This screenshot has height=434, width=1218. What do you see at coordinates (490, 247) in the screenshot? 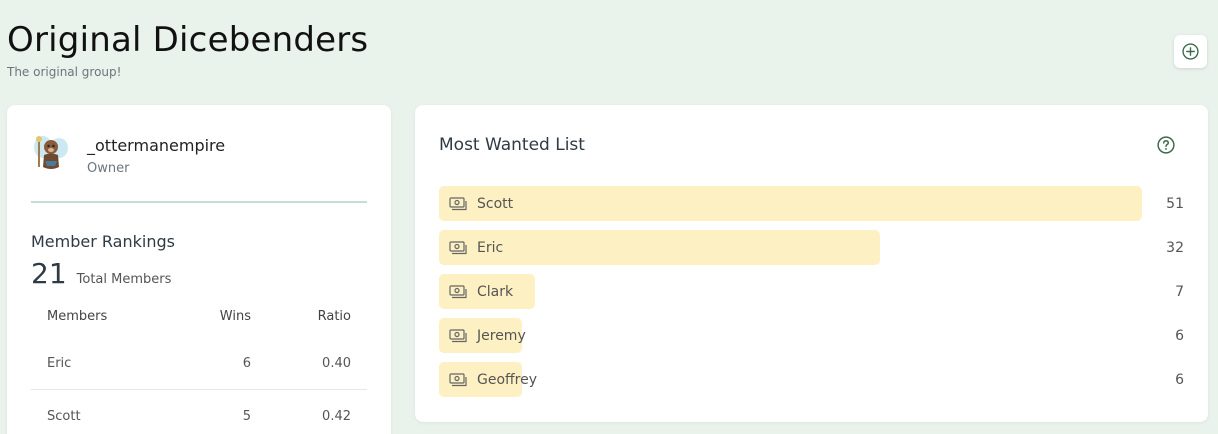
I see `bounty-name: Eric` at bounding box center [490, 247].